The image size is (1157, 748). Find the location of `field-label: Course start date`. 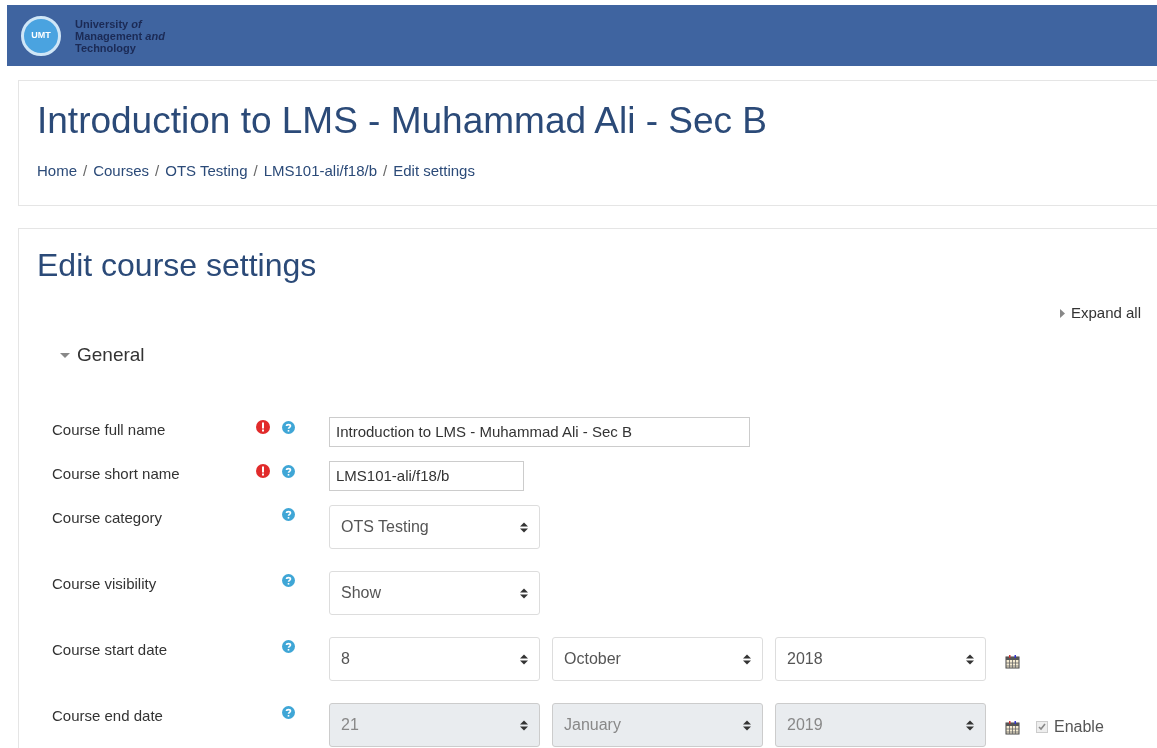

field-label: Course start date is located at coordinates (110, 650).